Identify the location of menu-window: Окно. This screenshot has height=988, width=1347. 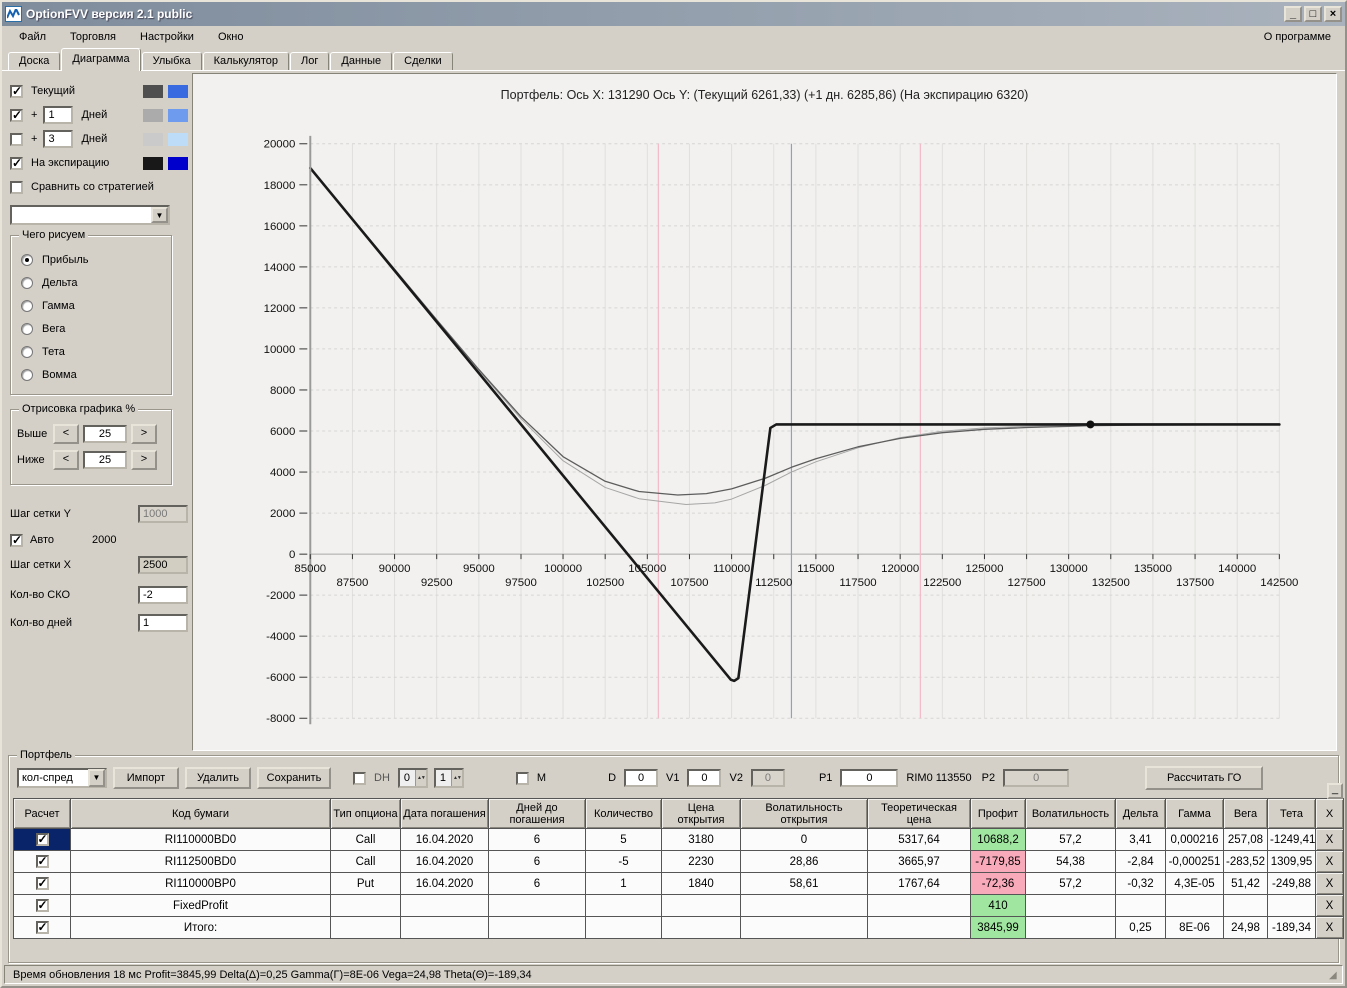
(231, 37).